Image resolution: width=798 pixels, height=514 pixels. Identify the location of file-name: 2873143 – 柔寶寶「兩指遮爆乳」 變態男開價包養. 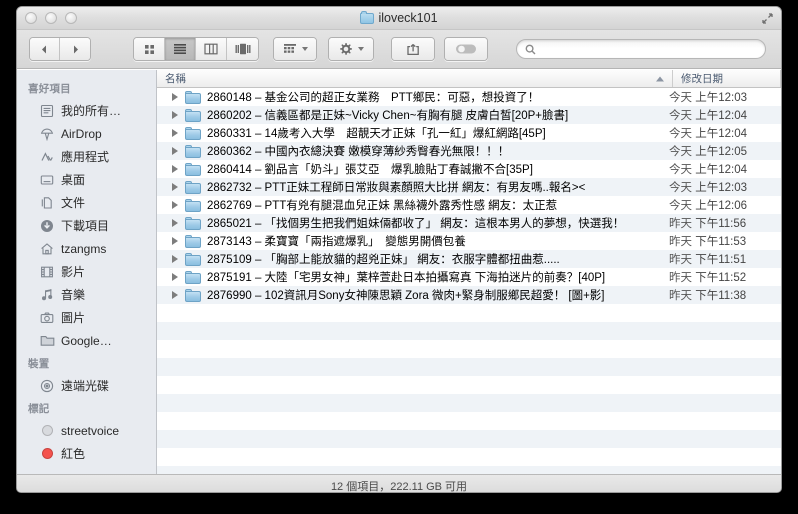
(336, 242).